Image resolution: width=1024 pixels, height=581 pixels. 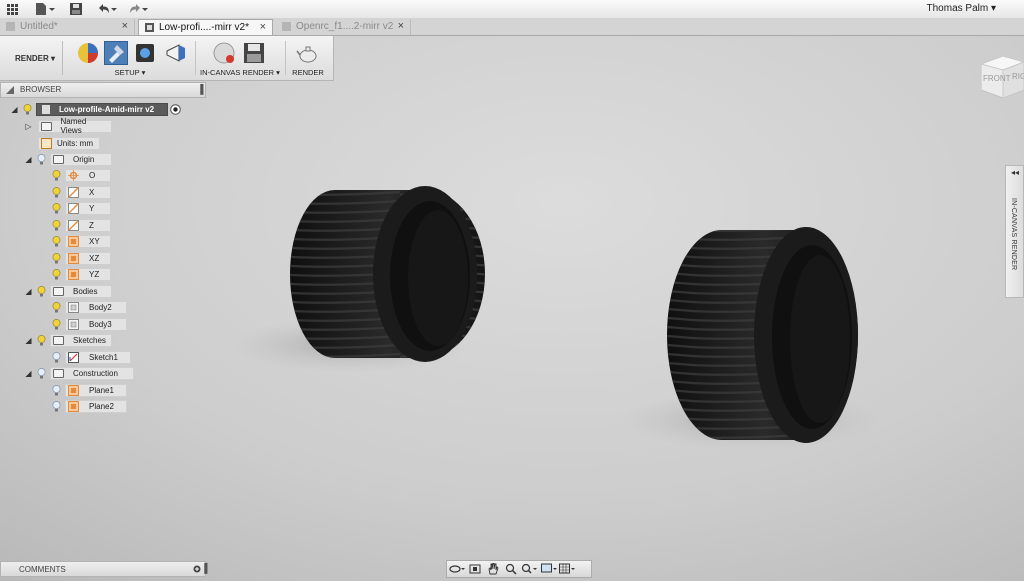 I want to click on collapse-triangle-icon, so click(x=10, y=90).